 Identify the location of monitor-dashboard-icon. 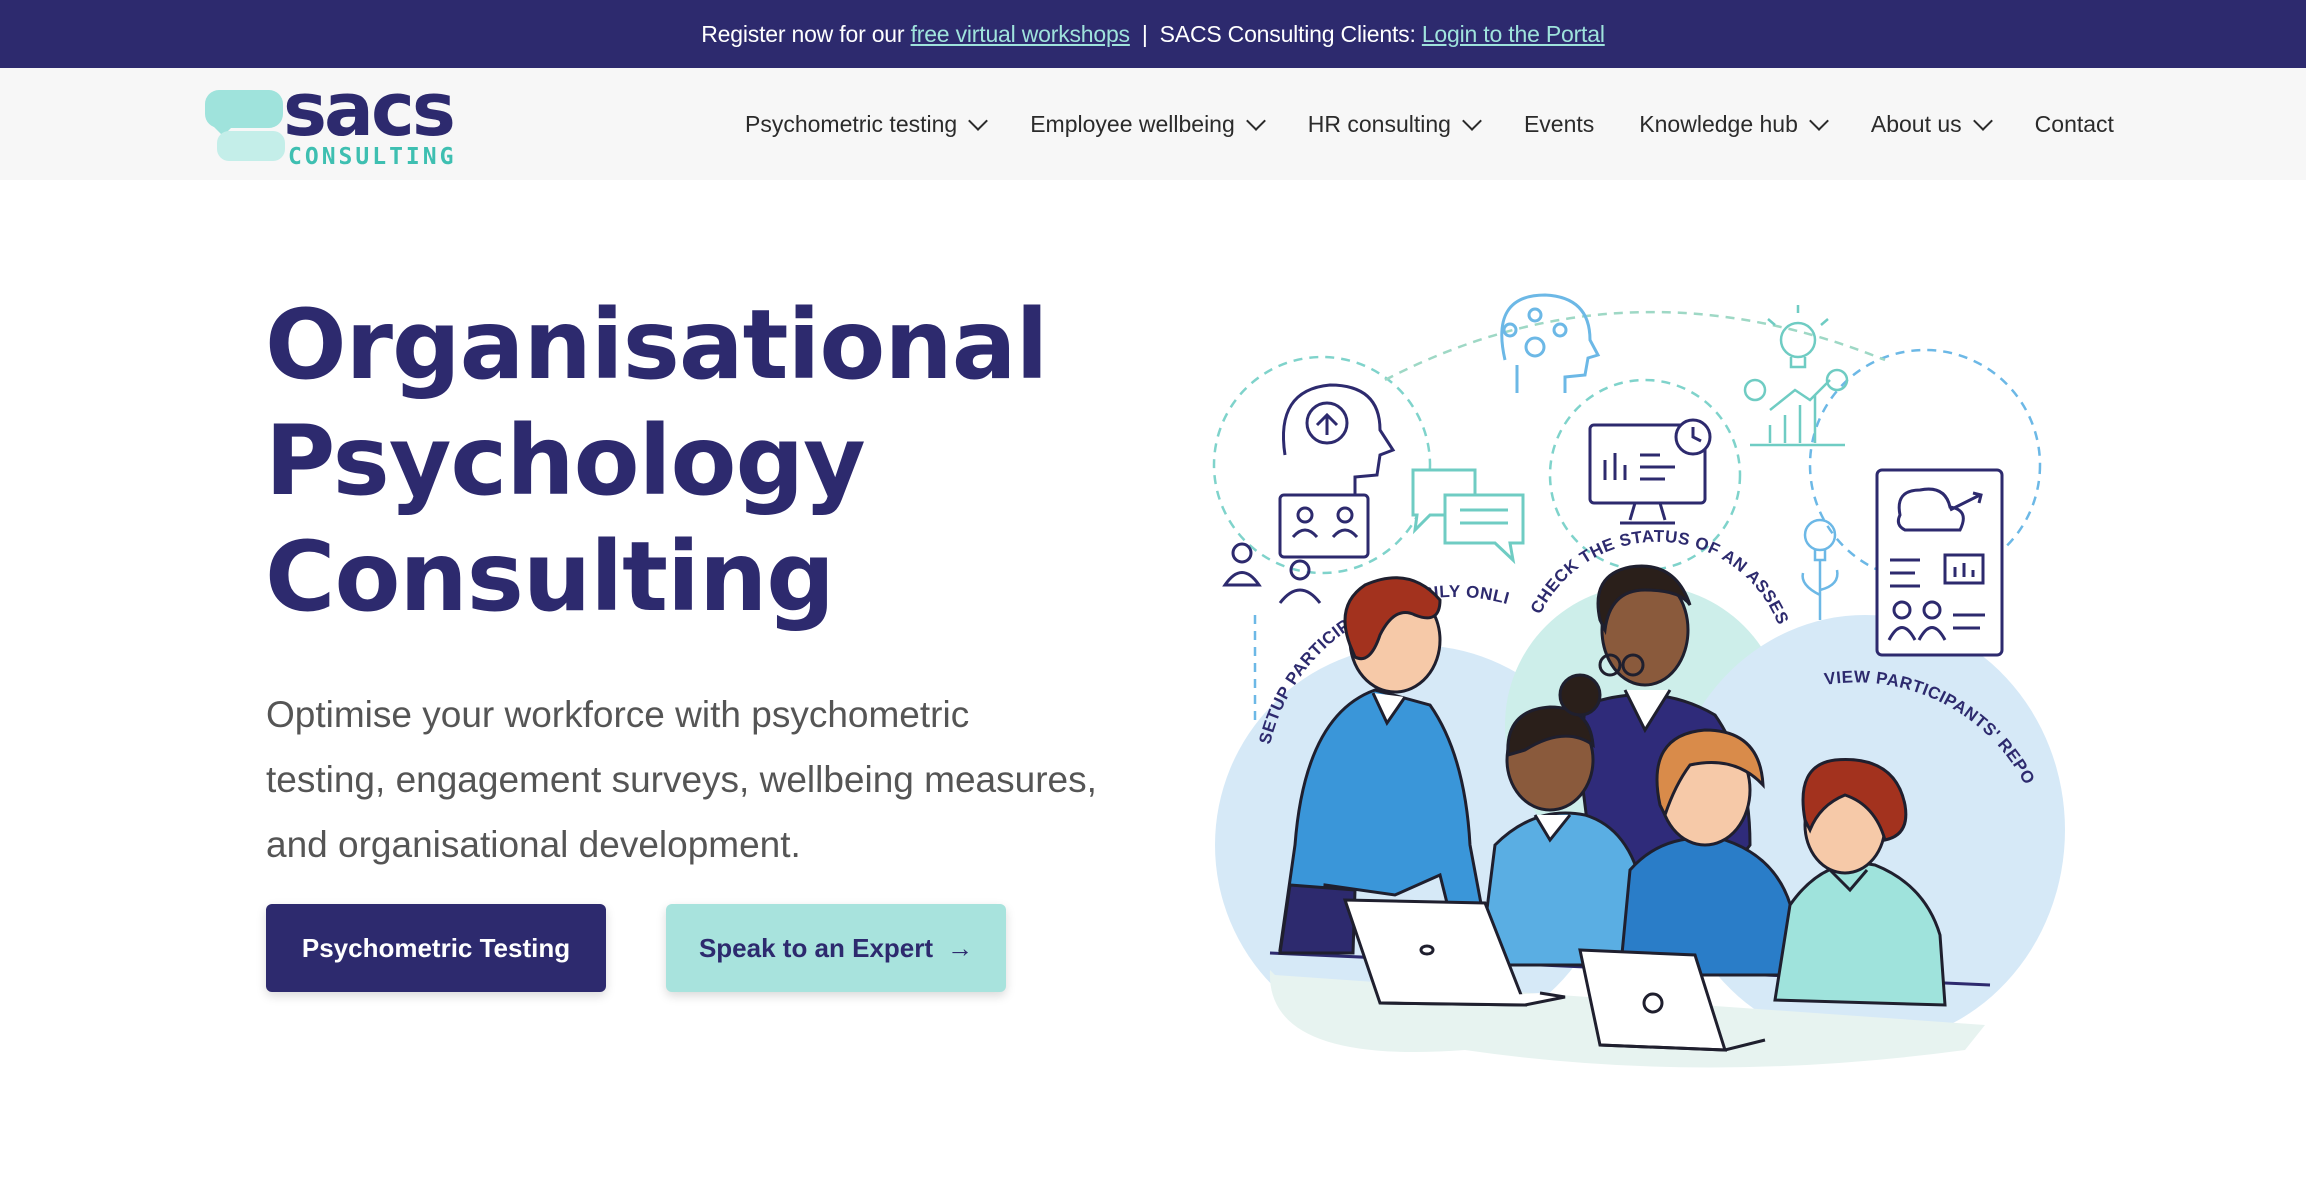
(1650, 471).